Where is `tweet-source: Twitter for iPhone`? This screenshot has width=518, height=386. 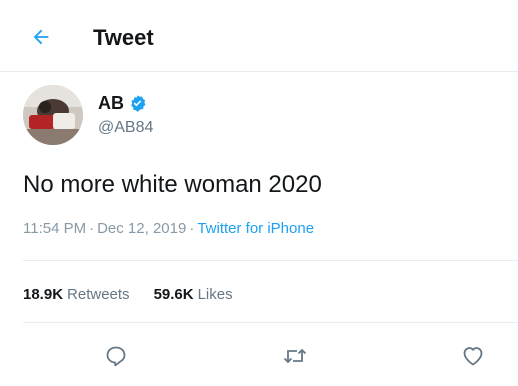
tweet-source: Twitter for iPhone is located at coordinates (255, 228).